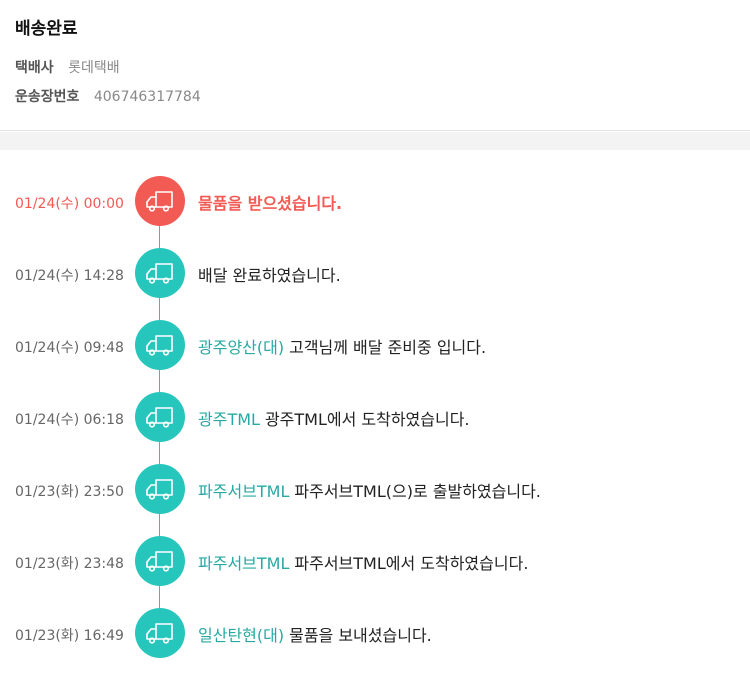  I want to click on timeline-event: 01/24(수) 06:18 광주TML 광주TML에서 도착하였습니다., so click(375, 417).